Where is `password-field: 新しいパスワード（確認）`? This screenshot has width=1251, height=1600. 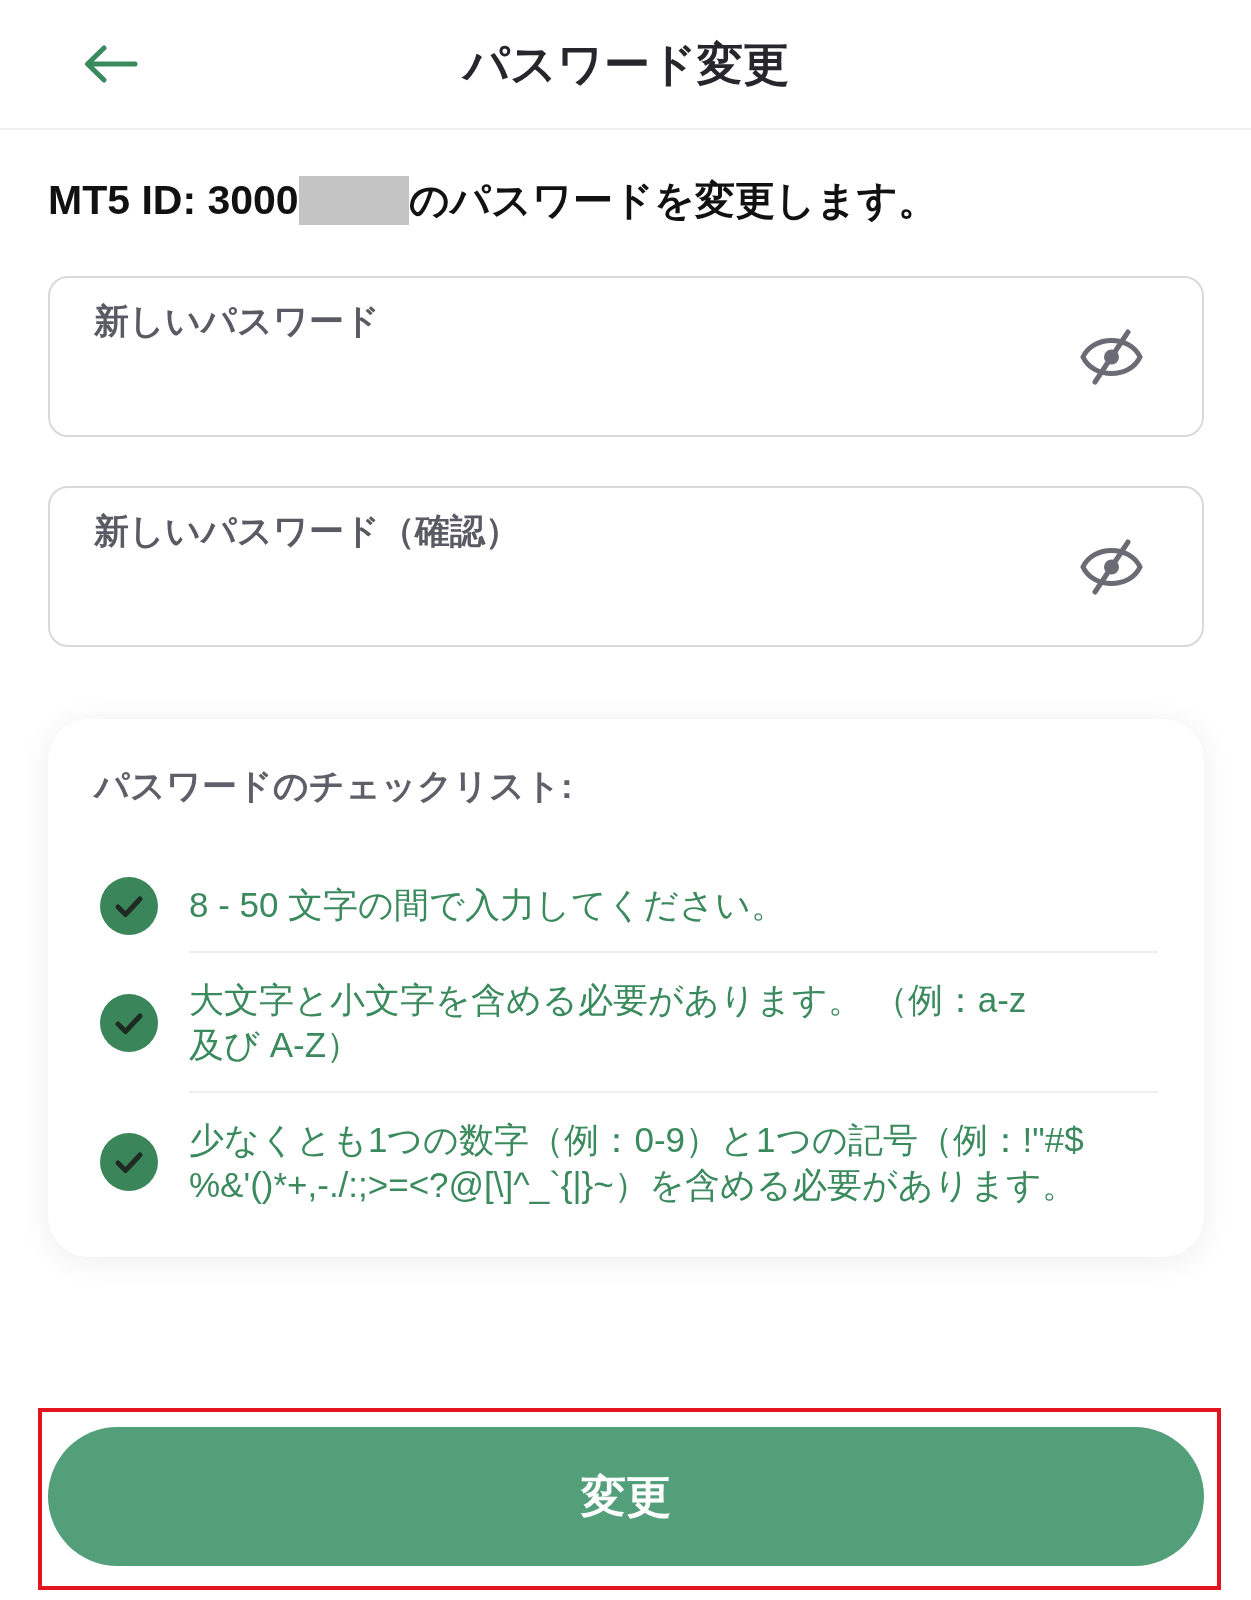 password-field: 新しいパスワード（確認） is located at coordinates (626, 566).